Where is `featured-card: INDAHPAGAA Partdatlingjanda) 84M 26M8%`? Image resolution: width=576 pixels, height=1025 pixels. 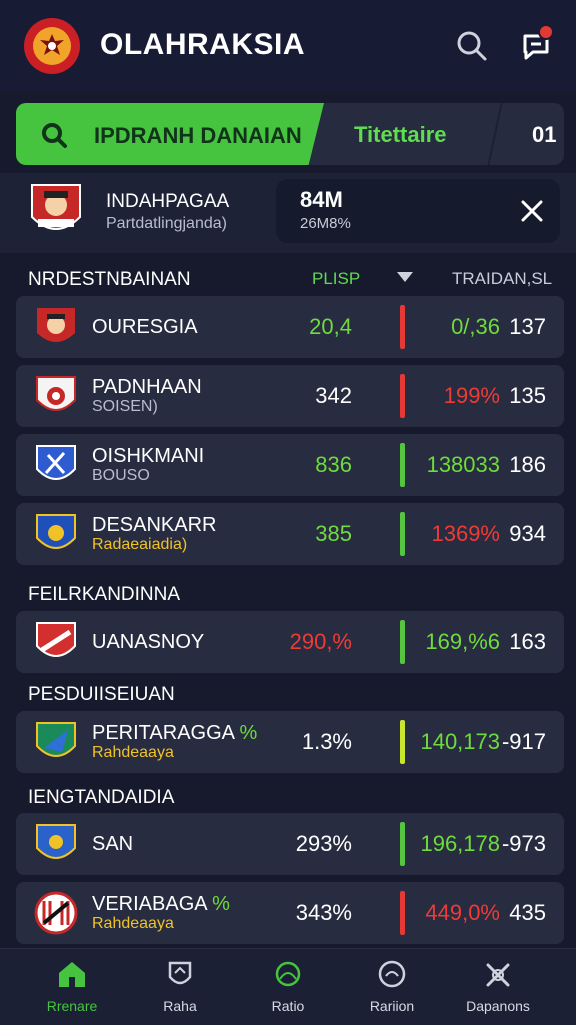
featured-card: INDAHPAGAA Partdatlingjanda) 84M 26M8% is located at coordinates (288, 213).